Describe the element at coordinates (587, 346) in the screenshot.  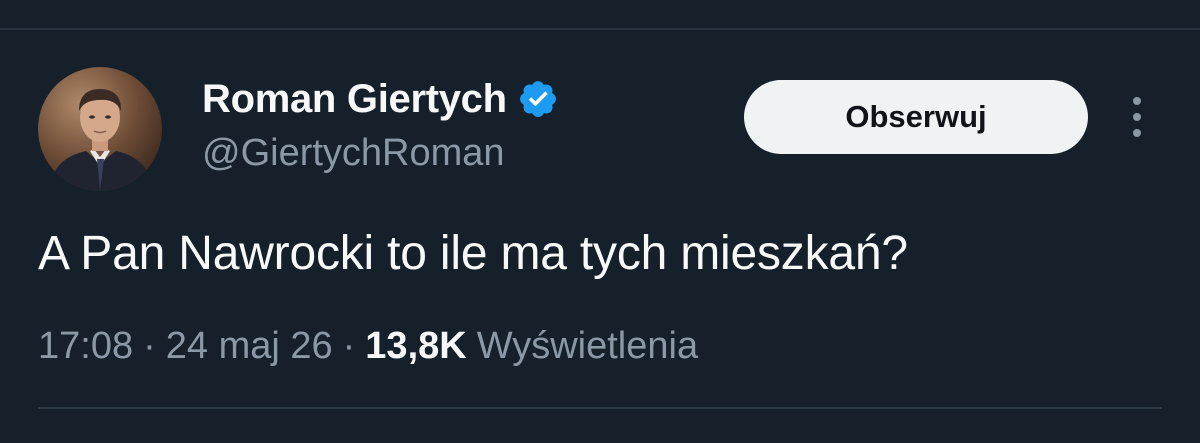
I see `views-label: Wyświetlenia` at that location.